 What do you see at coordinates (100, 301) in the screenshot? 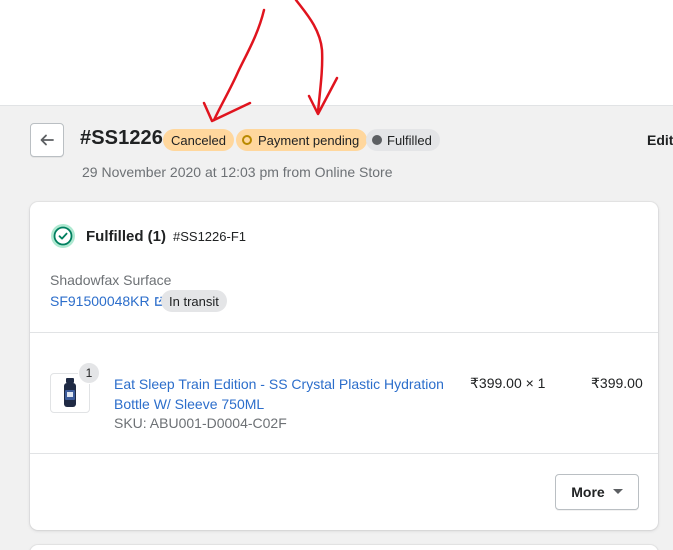
I see `tracking-number: SF91500048KR` at bounding box center [100, 301].